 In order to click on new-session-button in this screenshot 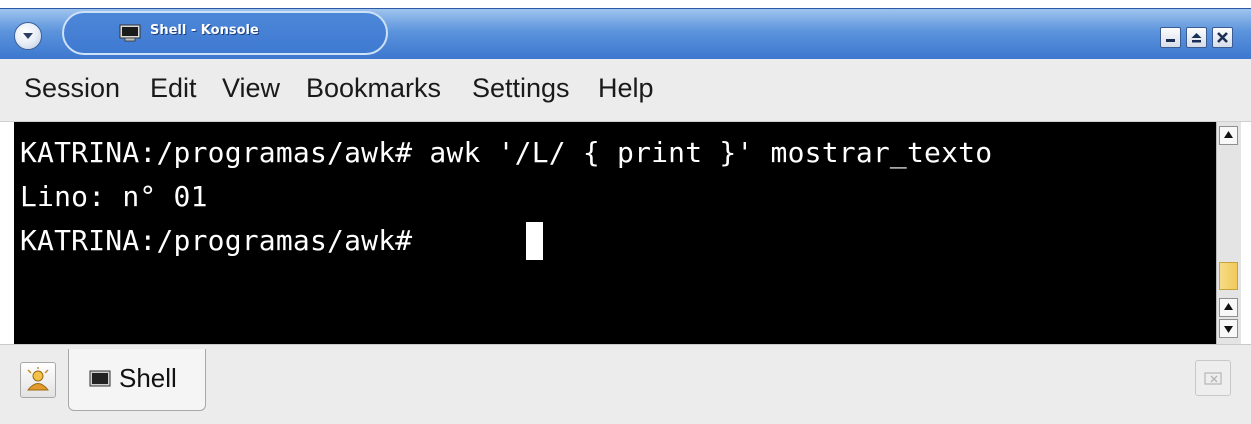, I will do `click(38, 380)`.